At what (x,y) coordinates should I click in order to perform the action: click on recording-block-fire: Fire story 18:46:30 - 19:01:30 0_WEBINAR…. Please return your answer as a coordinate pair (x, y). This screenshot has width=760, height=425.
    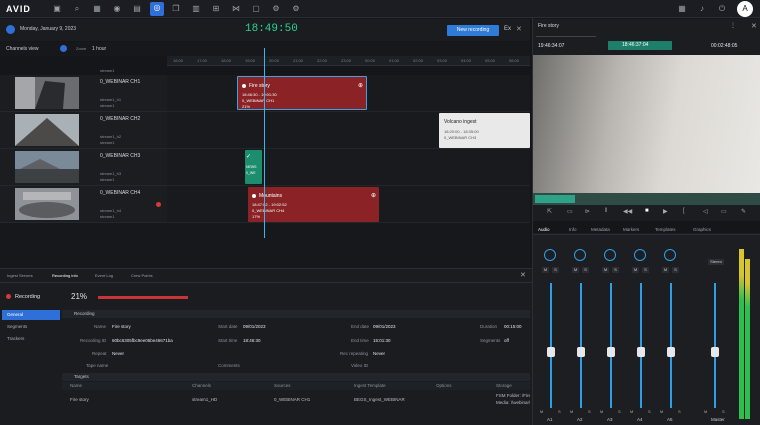
    Looking at the image, I should click on (302, 93).